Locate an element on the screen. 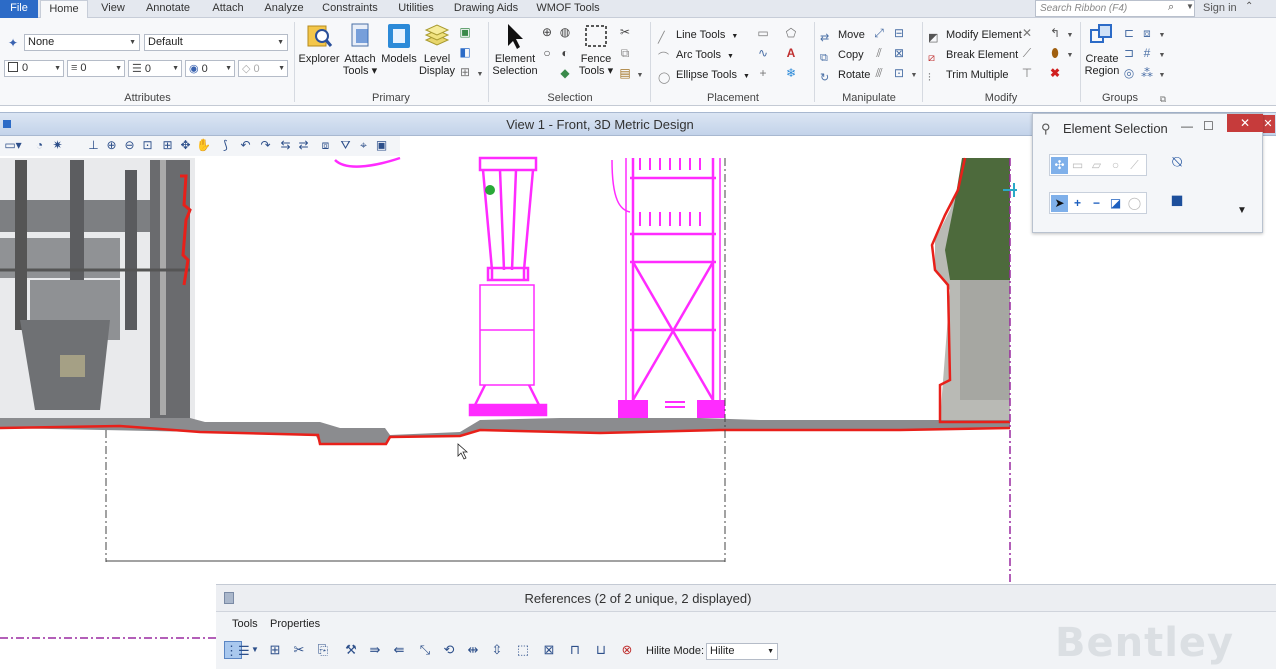  dialog-launcher-icon: ⧉ is located at coordinates (1163, 99).